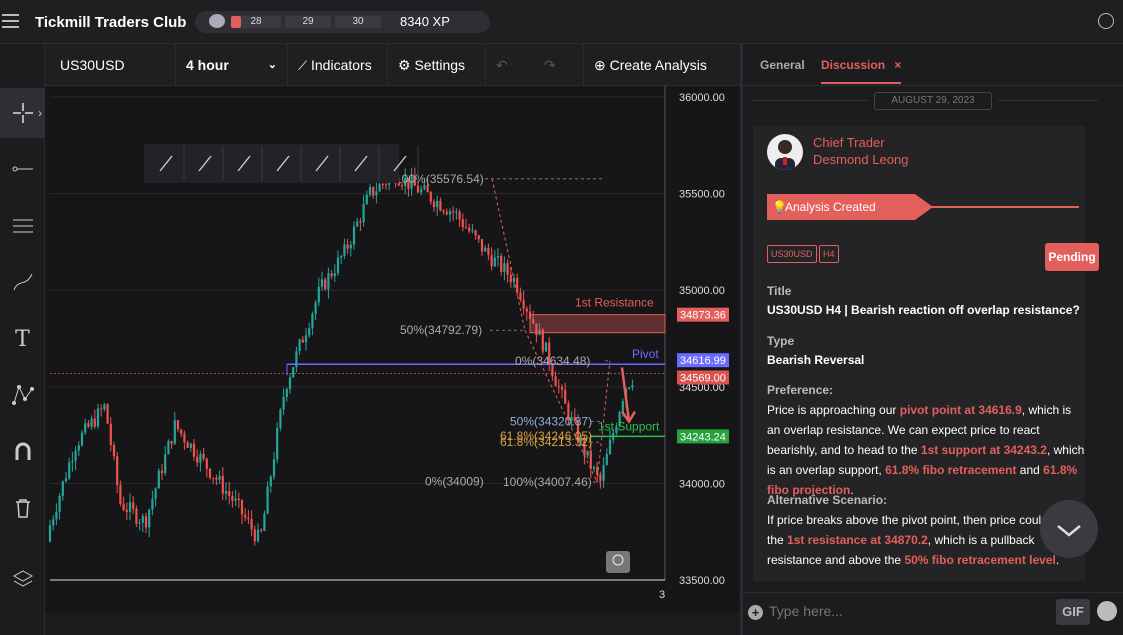  What do you see at coordinates (22, 339) in the screenshot?
I see `text-icon: T` at bounding box center [22, 339].